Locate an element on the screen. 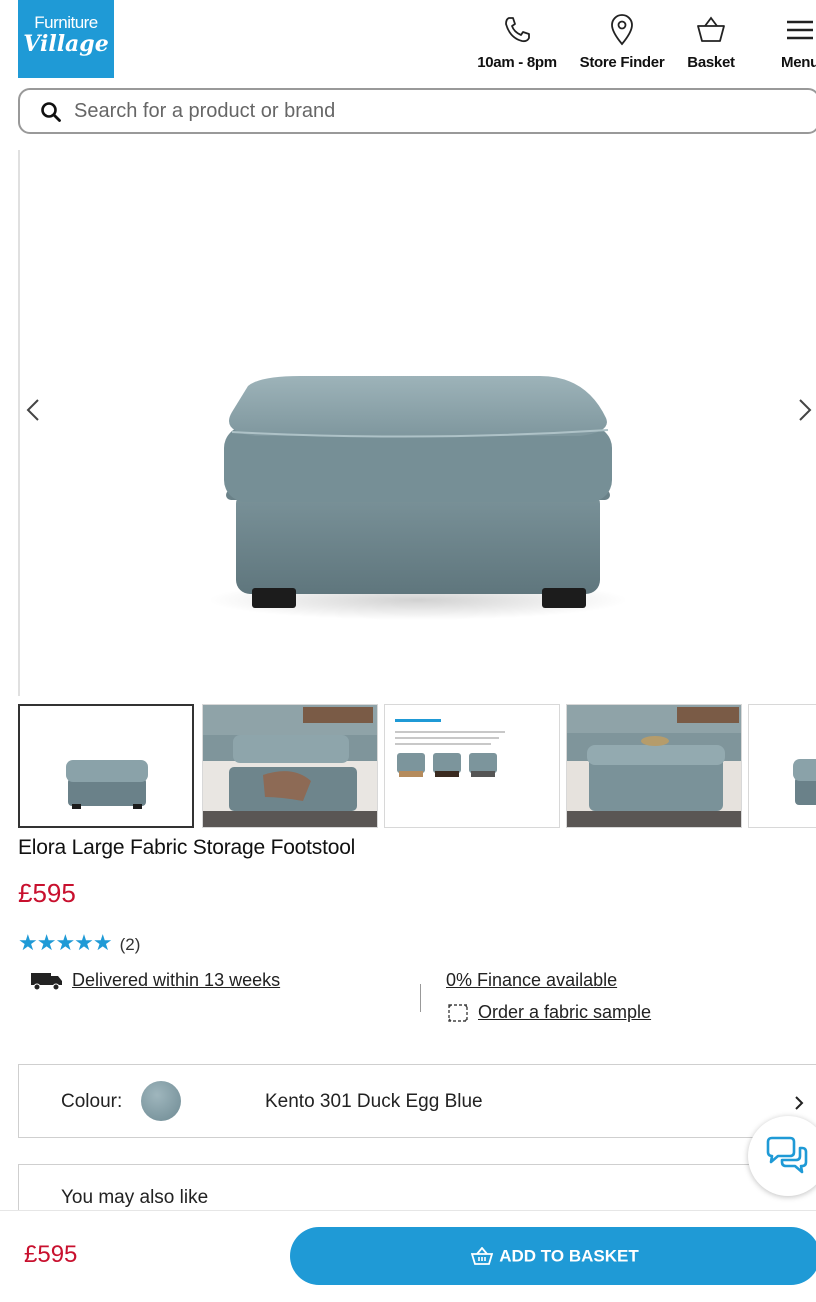  divider is located at coordinates (420, 998).